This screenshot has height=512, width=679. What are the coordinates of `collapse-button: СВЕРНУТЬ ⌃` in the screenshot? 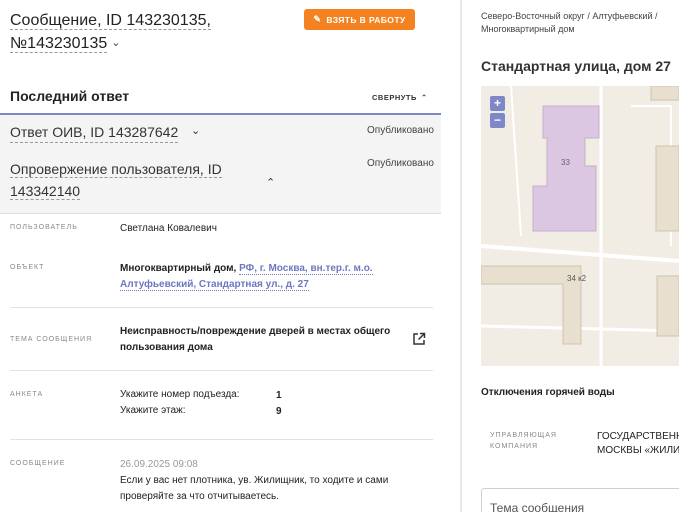 It's located at (400, 97).